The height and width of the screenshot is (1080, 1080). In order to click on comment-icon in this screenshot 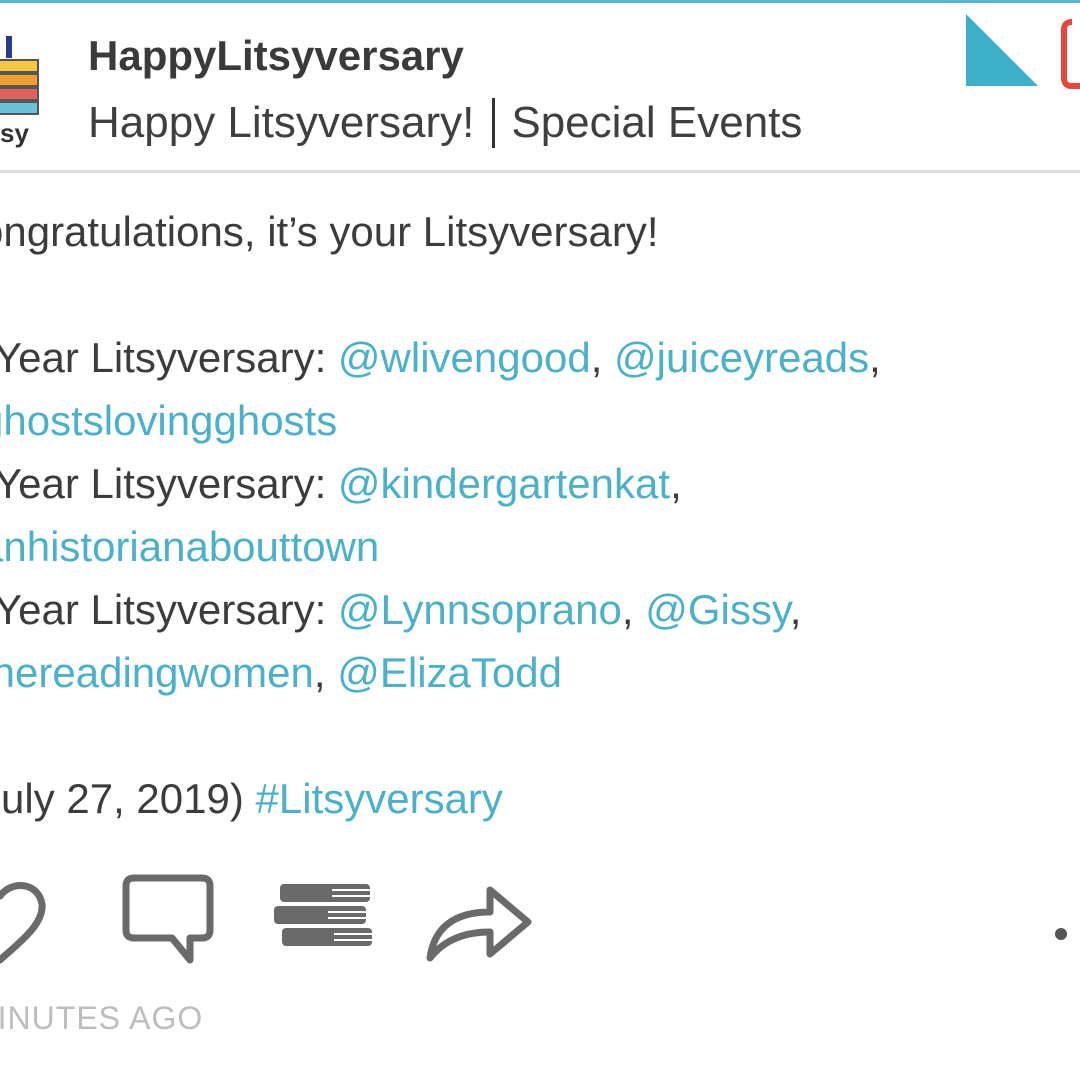, I will do `click(168, 920)`.